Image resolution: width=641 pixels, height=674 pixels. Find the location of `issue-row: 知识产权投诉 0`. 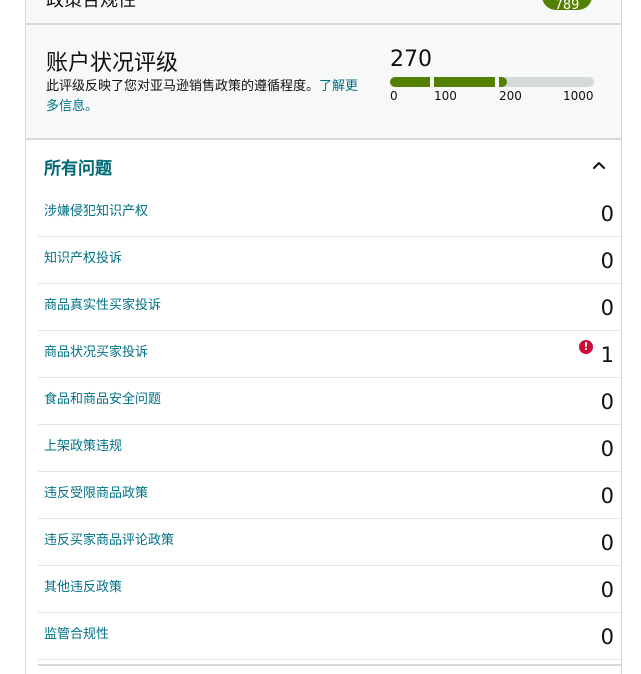

issue-row: 知识产权投诉 0 is located at coordinates (329, 260).